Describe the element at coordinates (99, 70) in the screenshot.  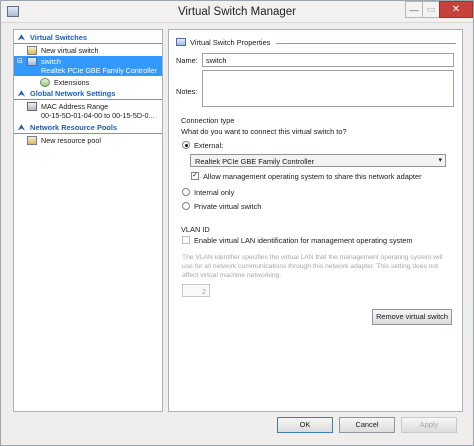
I see `tree-item-sublabel: Realtek PCIe GBE Family Controller` at that location.